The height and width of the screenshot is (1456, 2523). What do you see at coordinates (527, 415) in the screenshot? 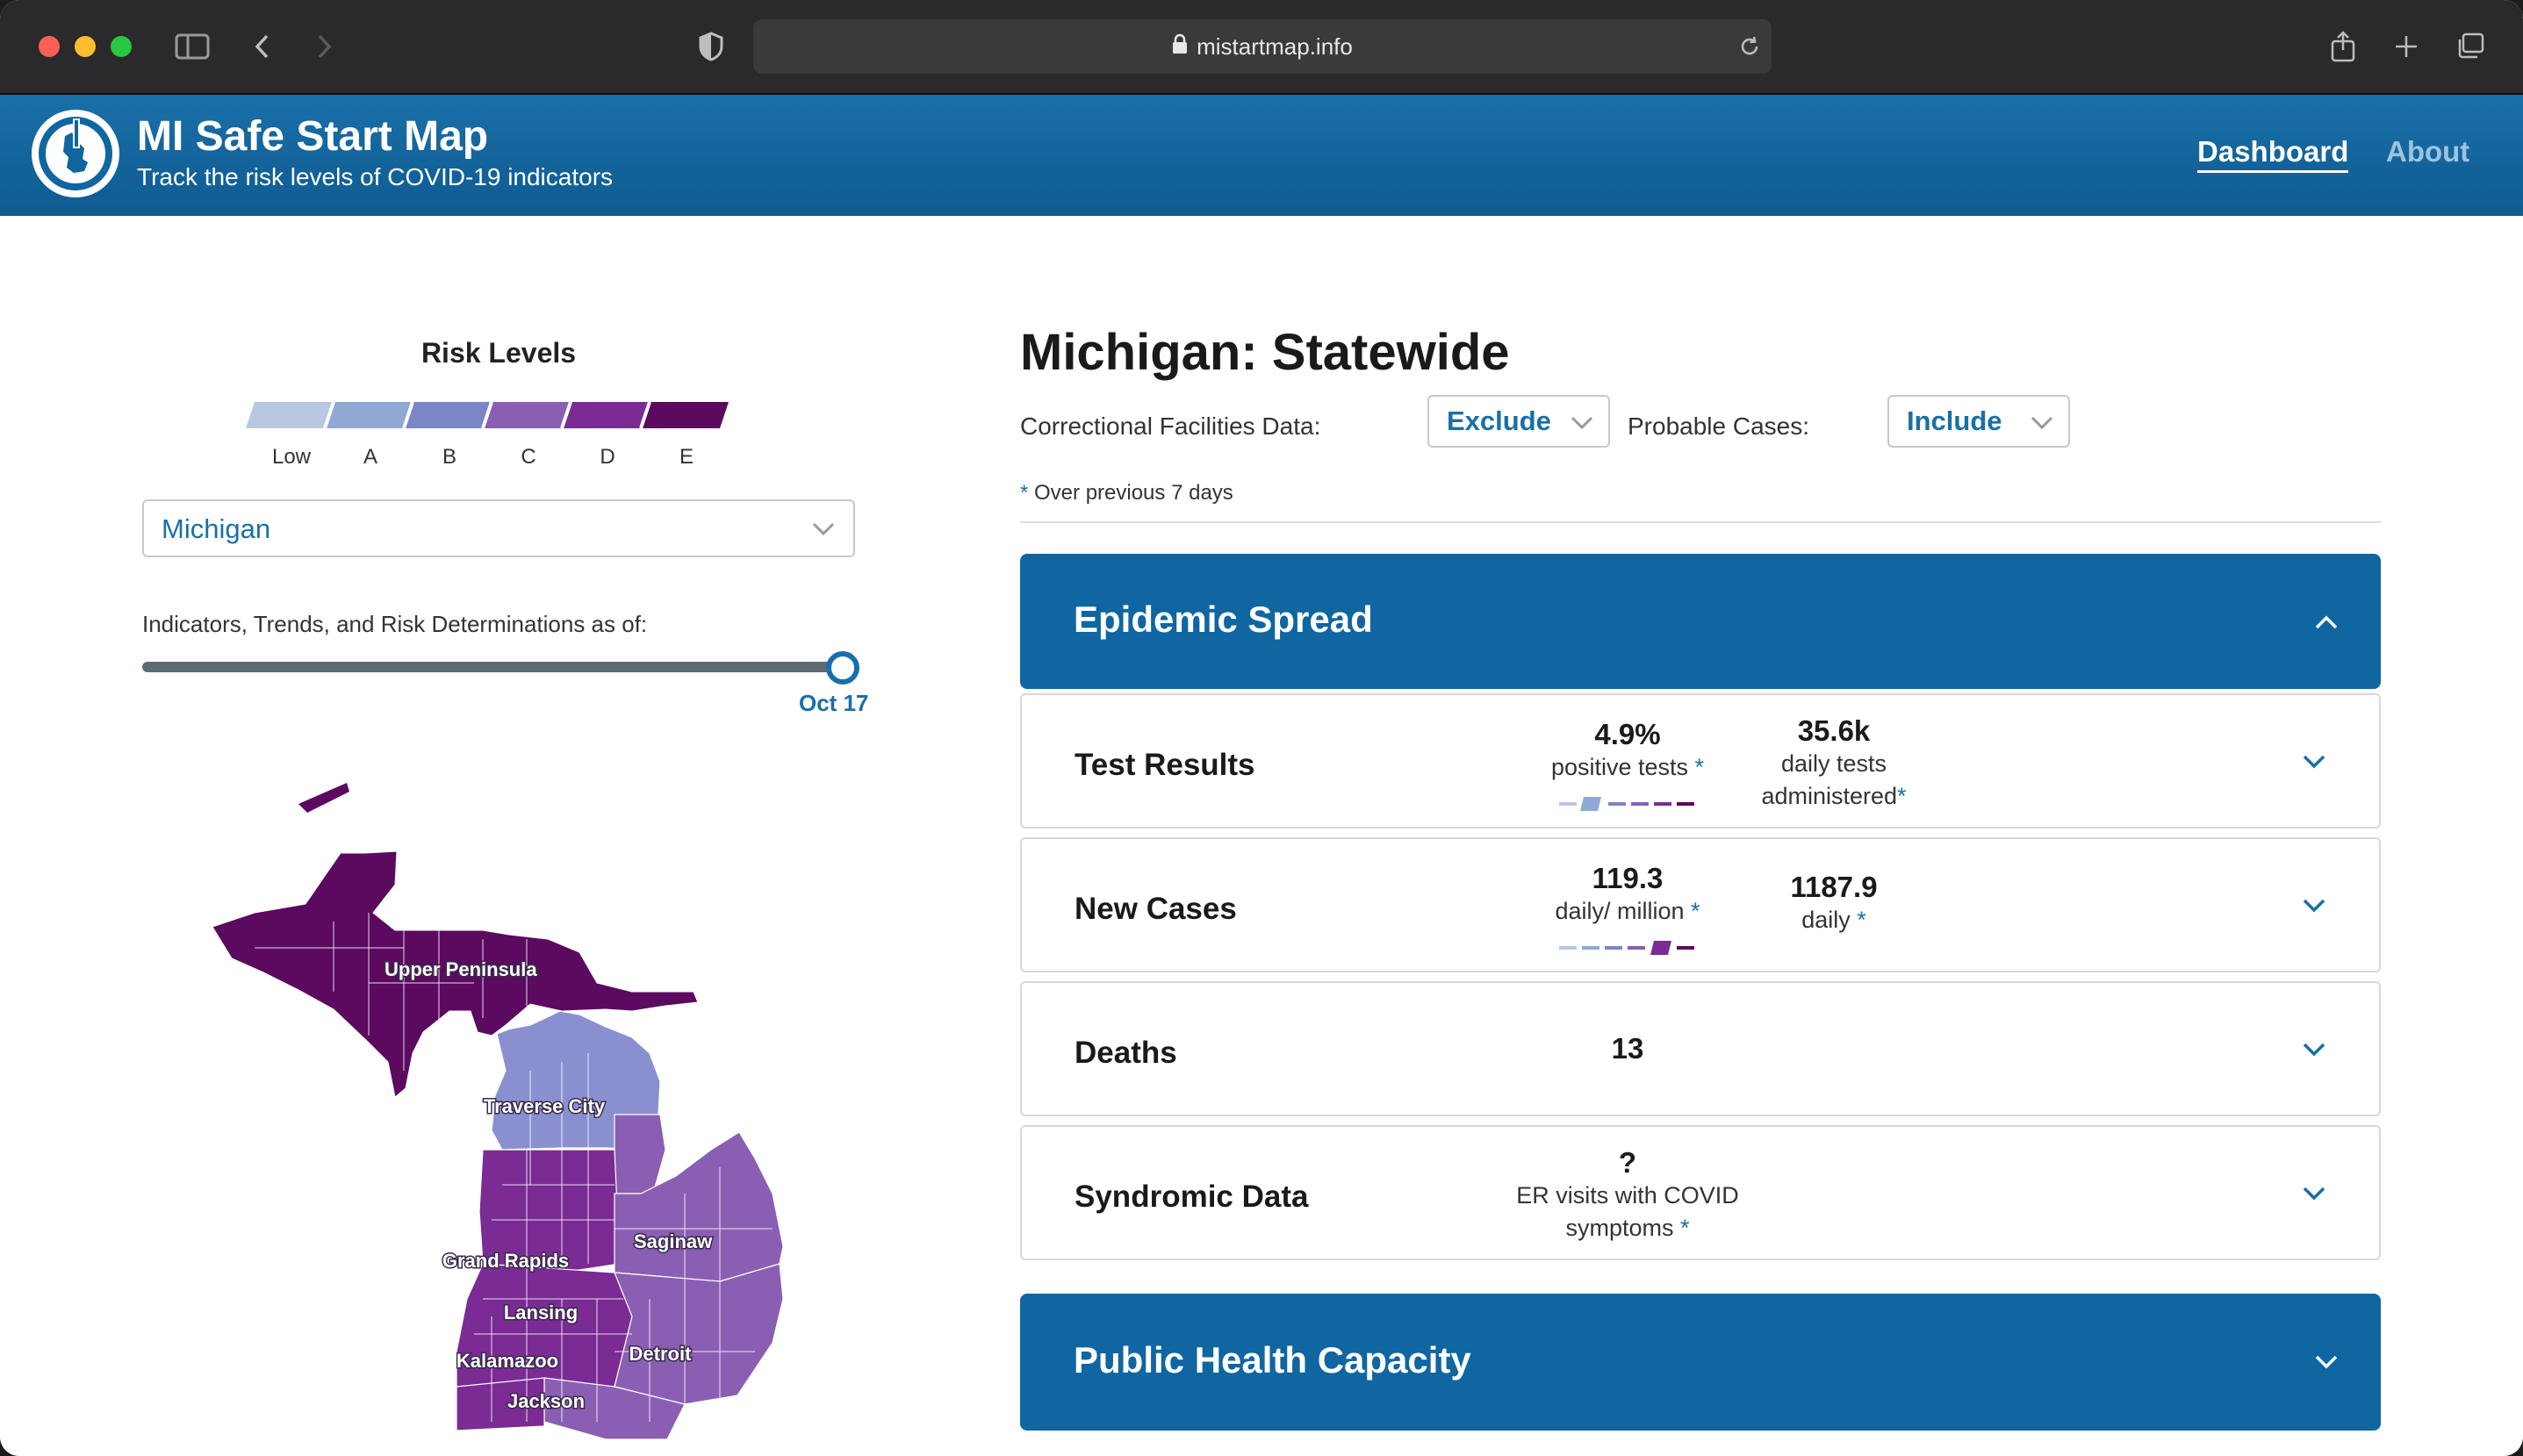
I see `risk-swatch-c` at bounding box center [527, 415].